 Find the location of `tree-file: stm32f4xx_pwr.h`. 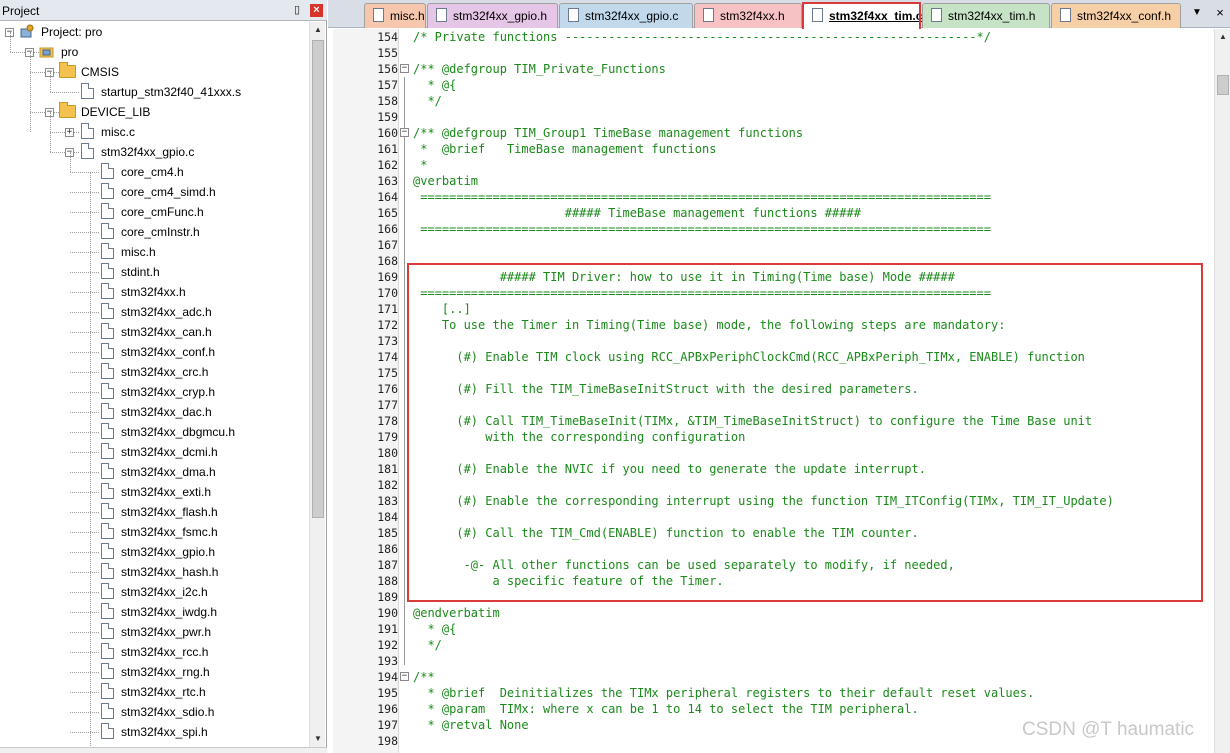

tree-file: stm32f4xx_pwr.h is located at coordinates (154, 632).